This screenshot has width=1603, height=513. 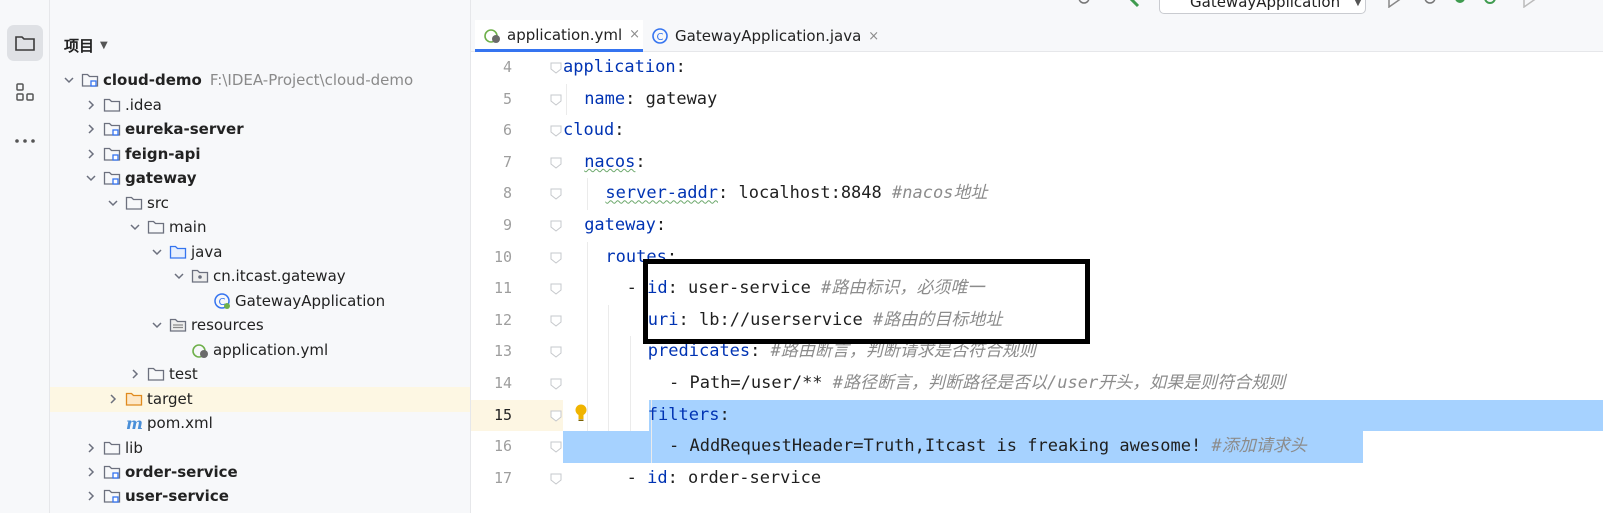 I want to click on lightbulb-icon, so click(x=581, y=413).